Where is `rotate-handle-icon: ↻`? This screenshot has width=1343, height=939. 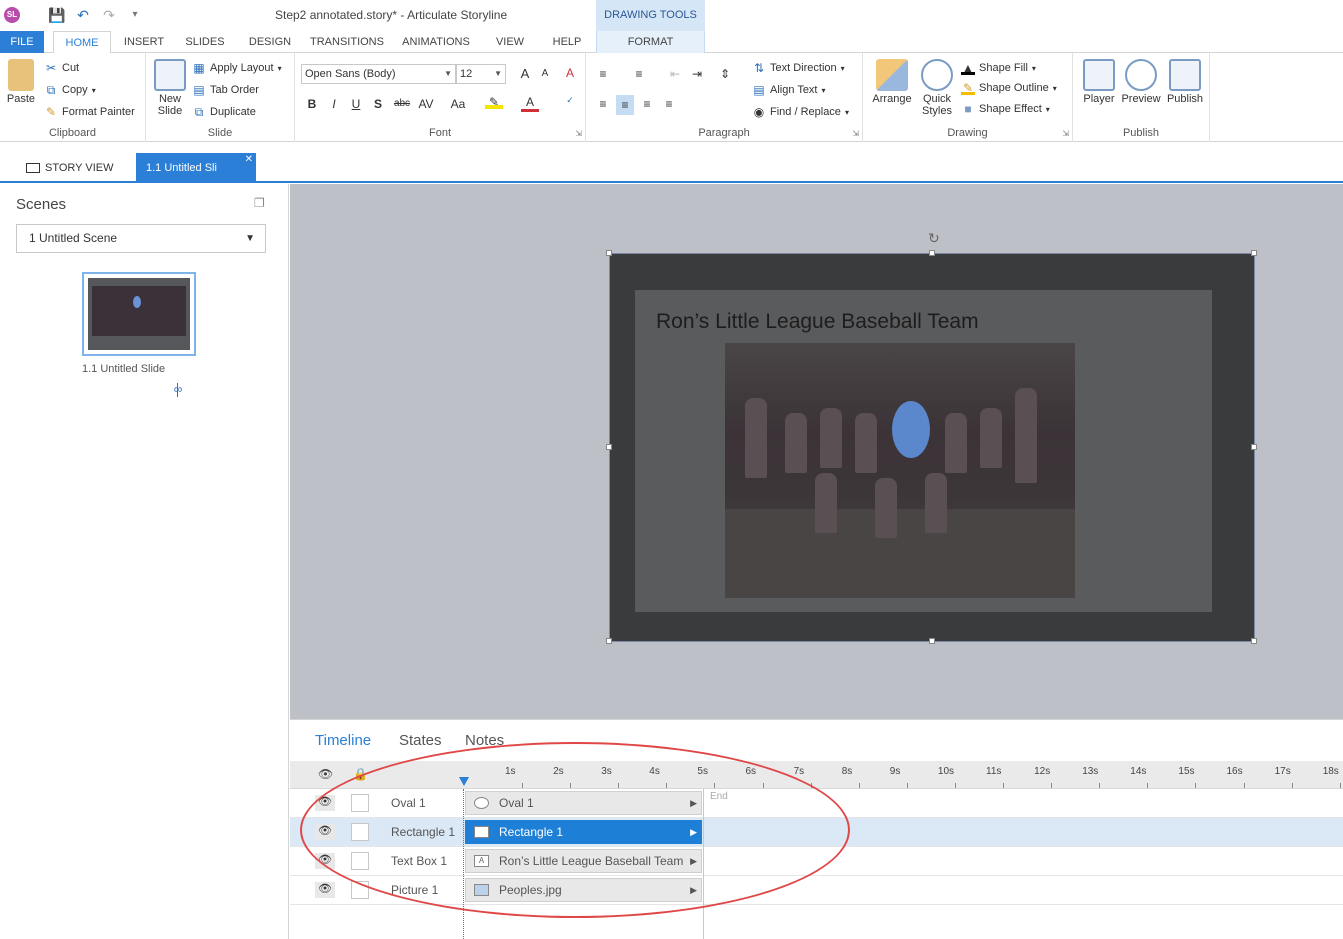
rotate-handle-icon: ↻ is located at coordinates (934, 238).